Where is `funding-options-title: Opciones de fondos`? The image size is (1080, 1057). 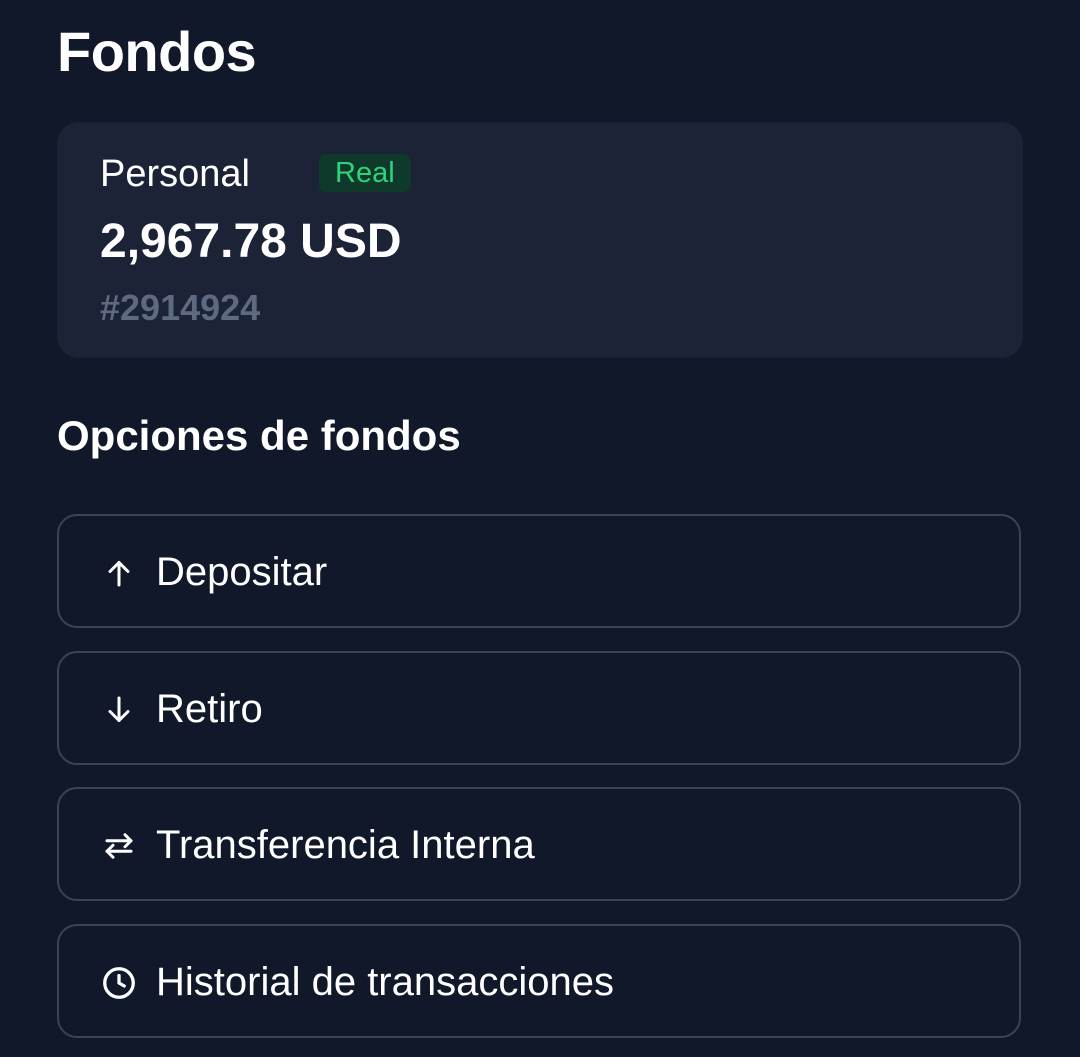 funding-options-title: Opciones de fondos is located at coordinates (259, 435).